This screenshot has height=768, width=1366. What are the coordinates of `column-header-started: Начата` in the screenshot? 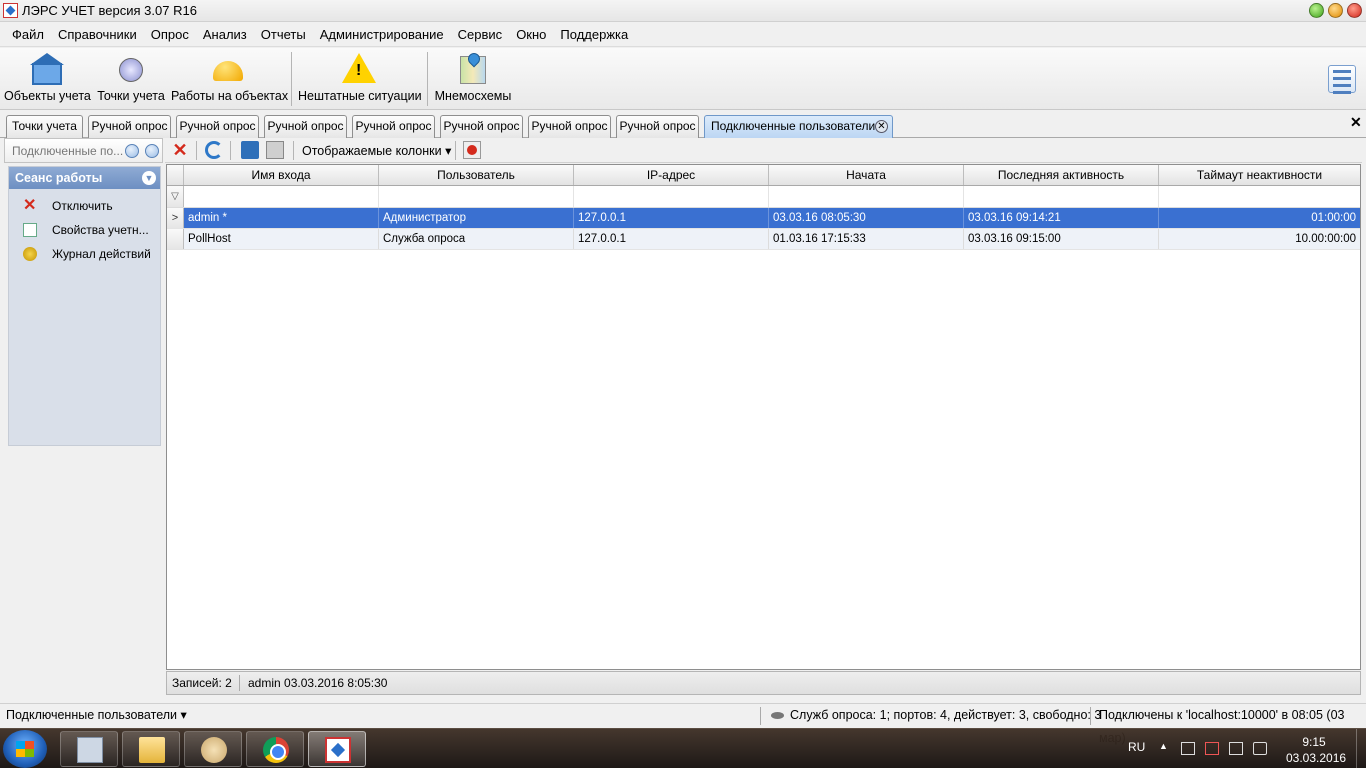 It's located at (866, 175).